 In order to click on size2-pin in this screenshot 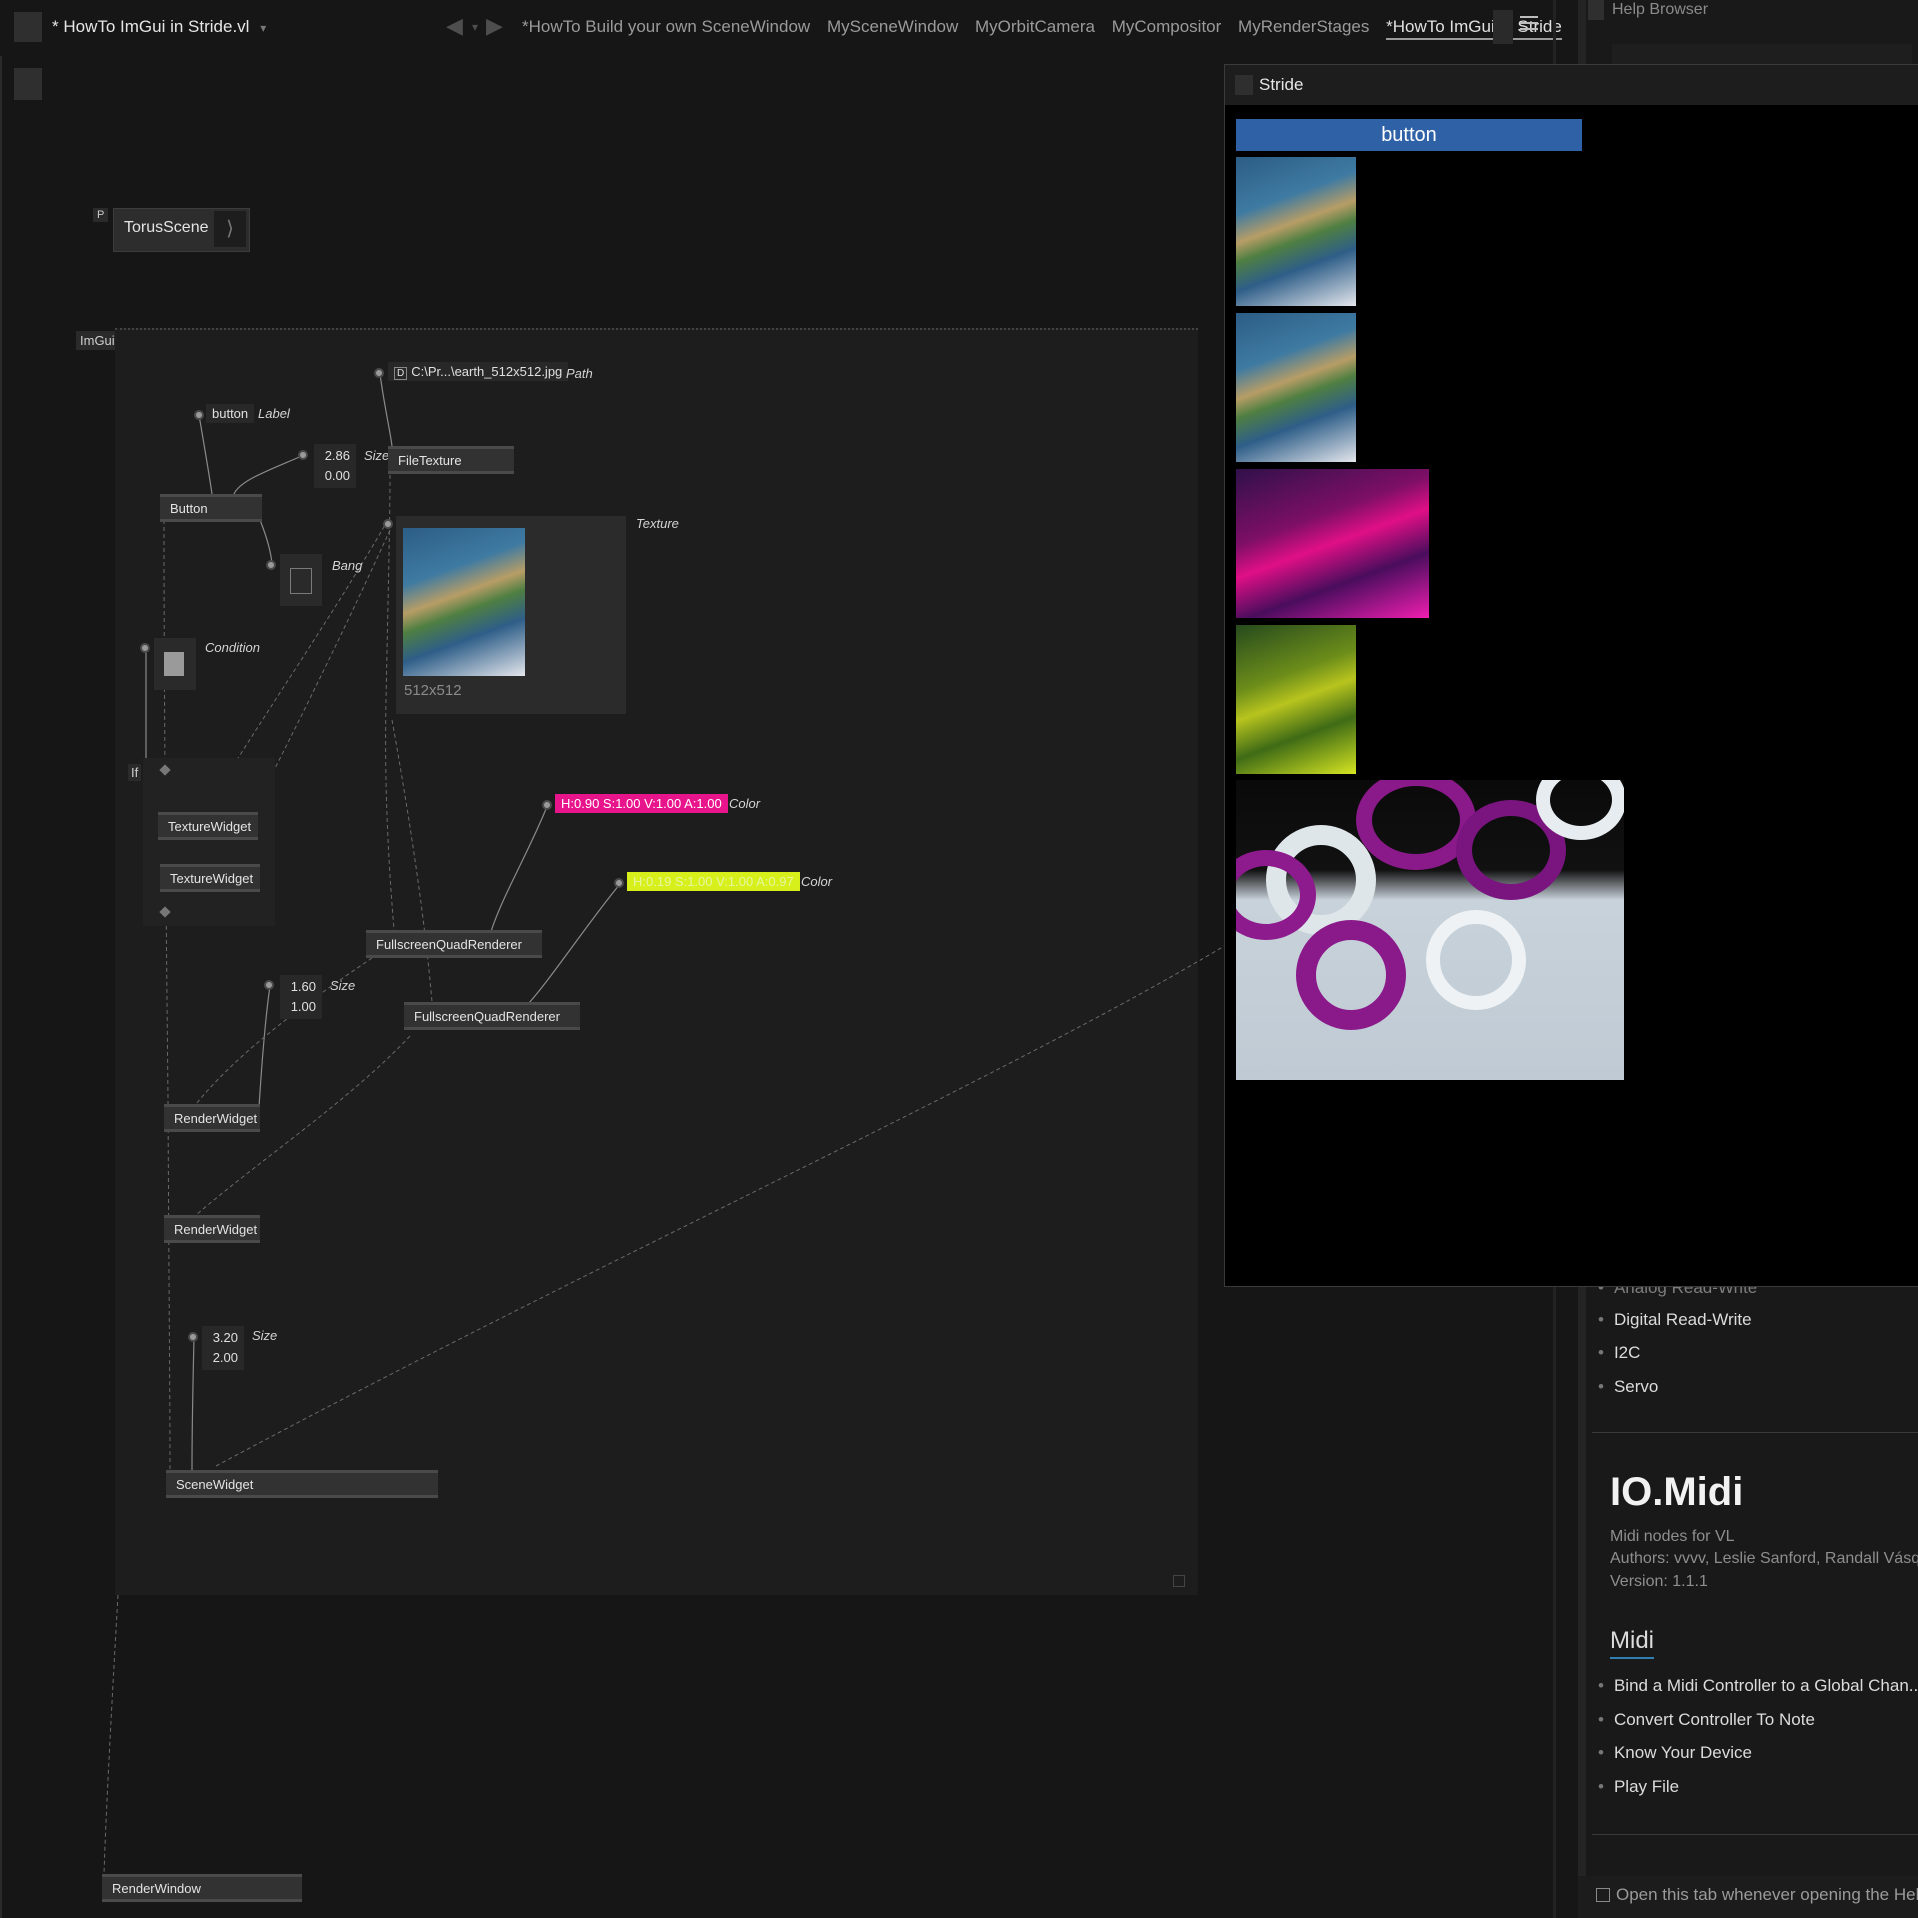, I will do `click(269, 985)`.